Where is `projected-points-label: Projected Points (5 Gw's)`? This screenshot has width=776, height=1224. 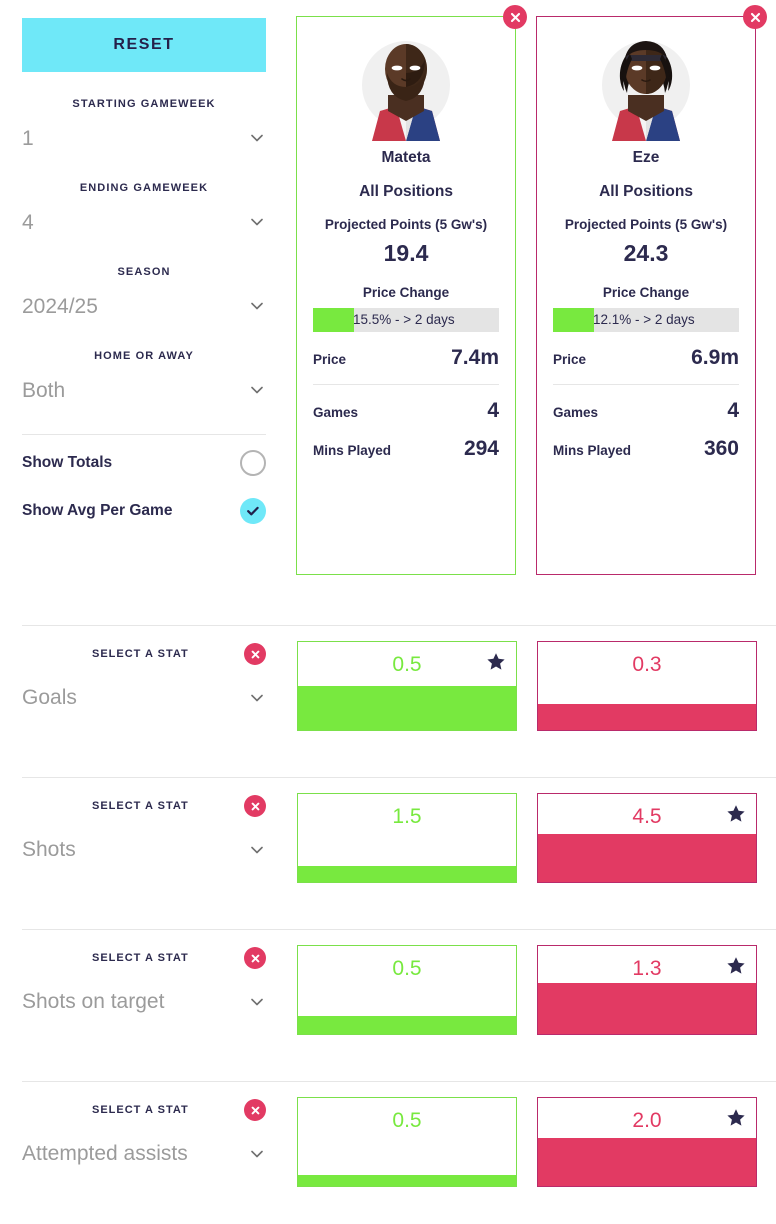 projected-points-label: Projected Points (5 Gw's) is located at coordinates (646, 224).